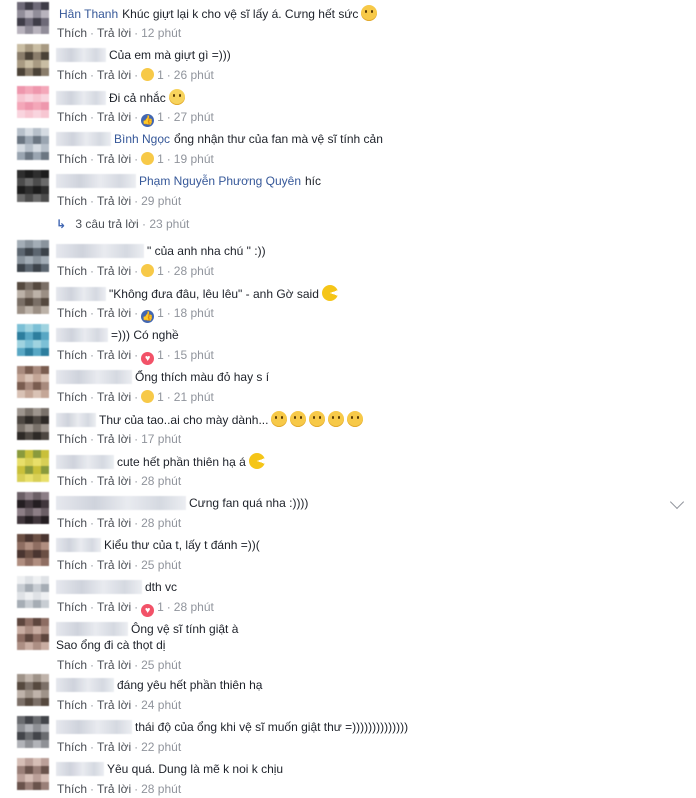 The height and width of the screenshot is (798, 696). I want to click on author-name: Phạm Nguyễn Phương Quyên, so click(220, 181).